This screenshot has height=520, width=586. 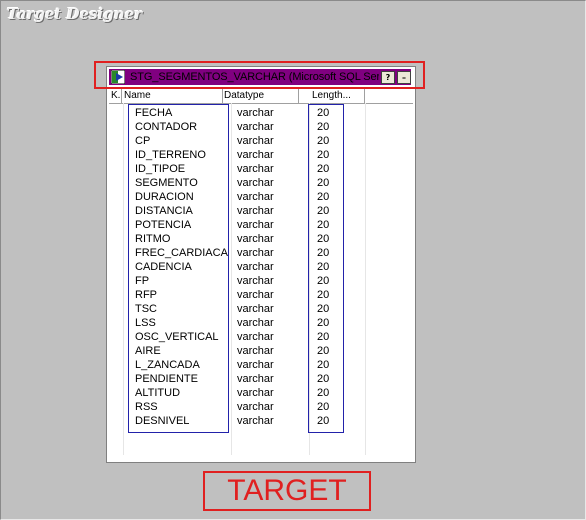 What do you see at coordinates (326, 268) in the screenshot?
I see `length-column-highlight` at bounding box center [326, 268].